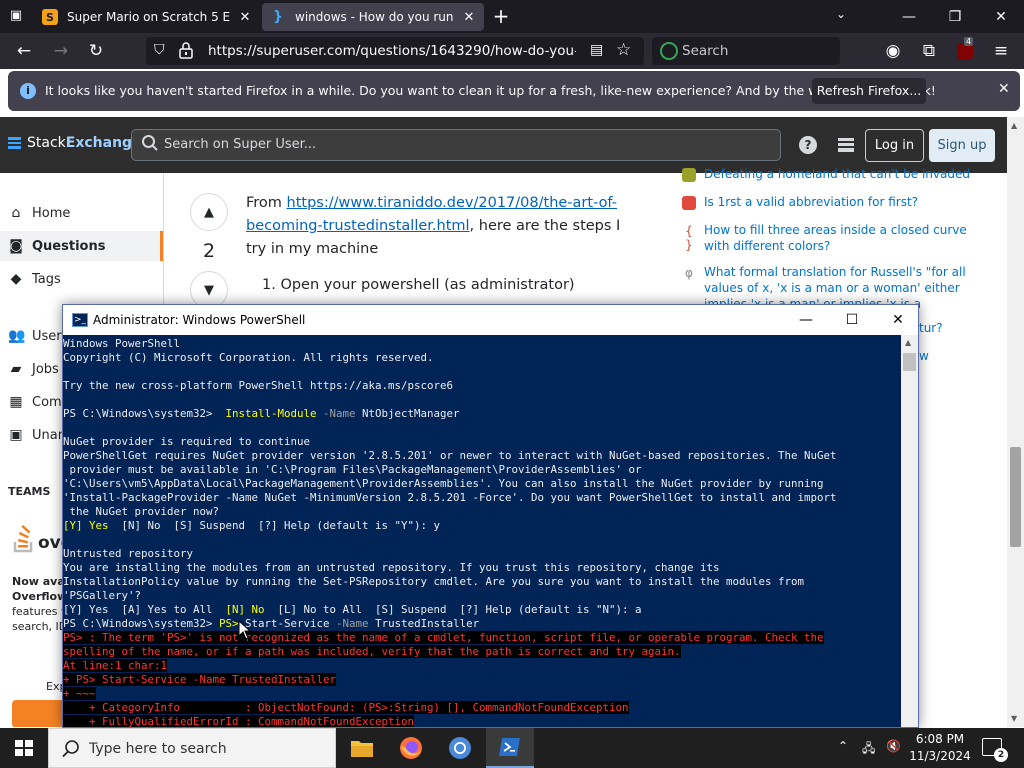 This screenshot has height=768, width=1024. What do you see at coordinates (411, 413) in the screenshot?
I see `console-argument: NtObjectManager` at bounding box center [411, 413].